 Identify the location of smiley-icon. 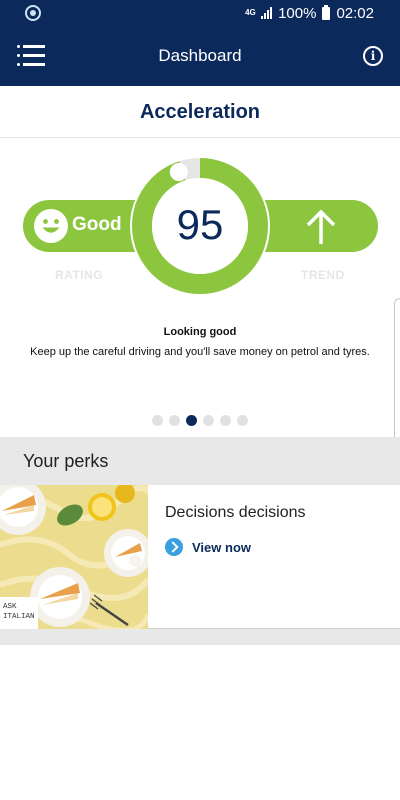
(51, 226).